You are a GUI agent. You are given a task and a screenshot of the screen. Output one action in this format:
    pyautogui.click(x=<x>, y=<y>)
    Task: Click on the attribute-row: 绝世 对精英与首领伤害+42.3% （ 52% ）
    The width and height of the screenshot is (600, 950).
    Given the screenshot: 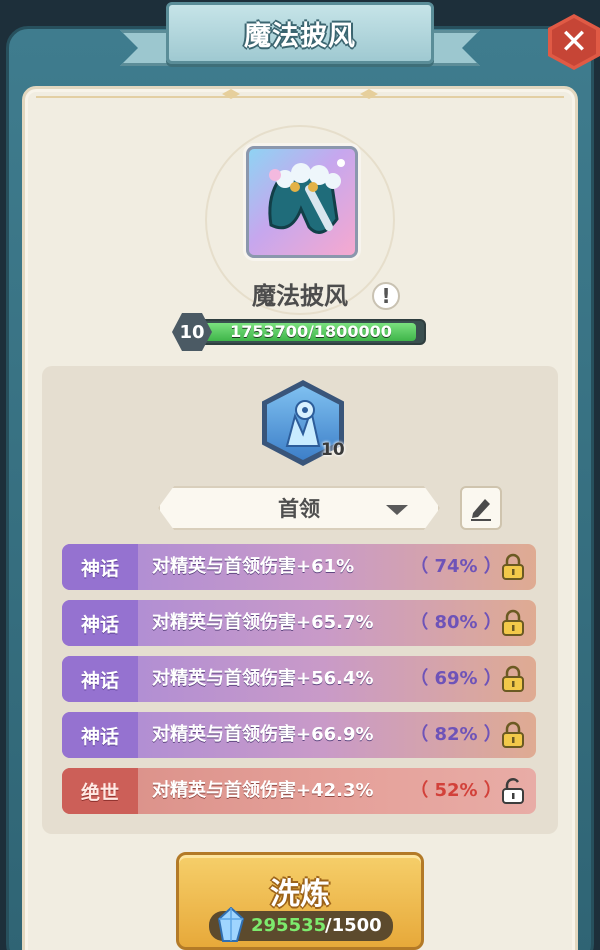 What is the action you would take?
    pyautogui.click(x=299, y=791)
    